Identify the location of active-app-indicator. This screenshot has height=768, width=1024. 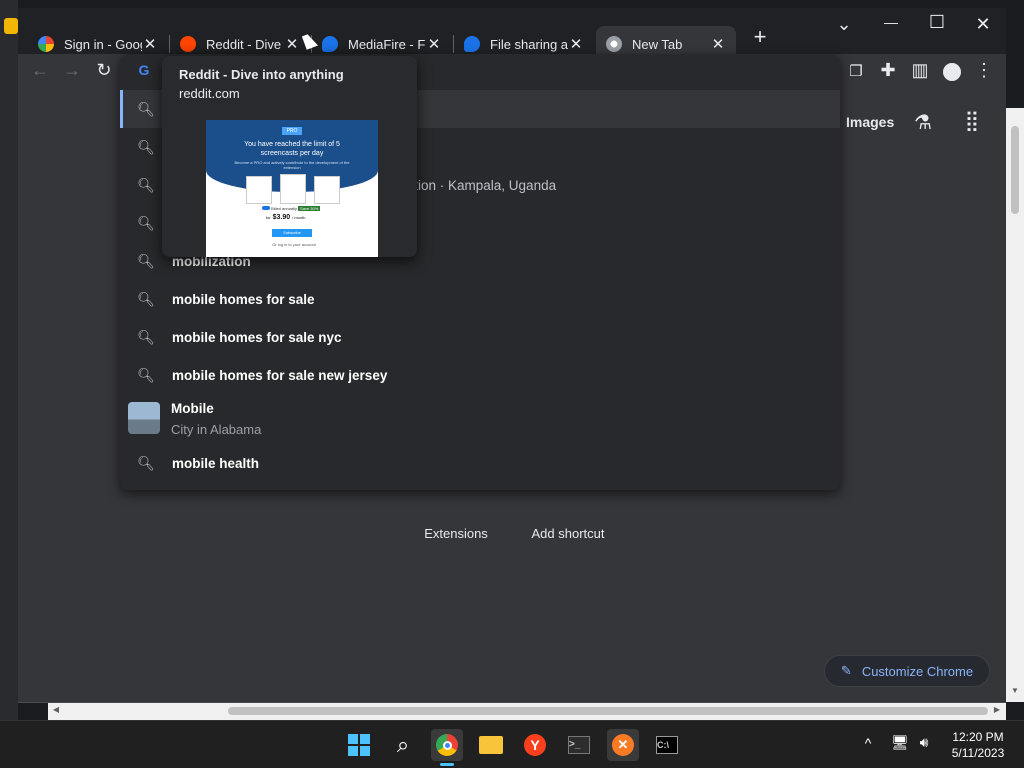
(447, 764).